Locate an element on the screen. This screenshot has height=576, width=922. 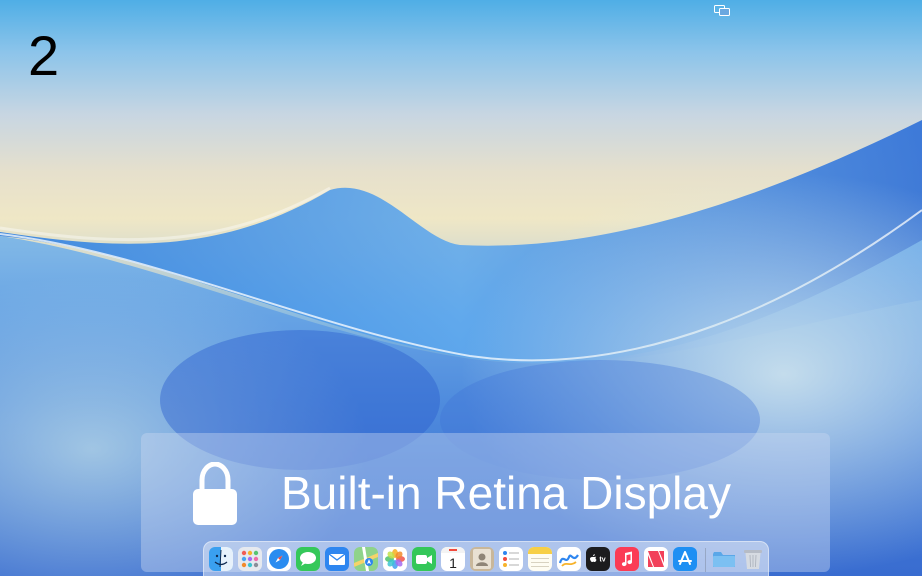
contacts-icon is located at coordinates (482, 559).